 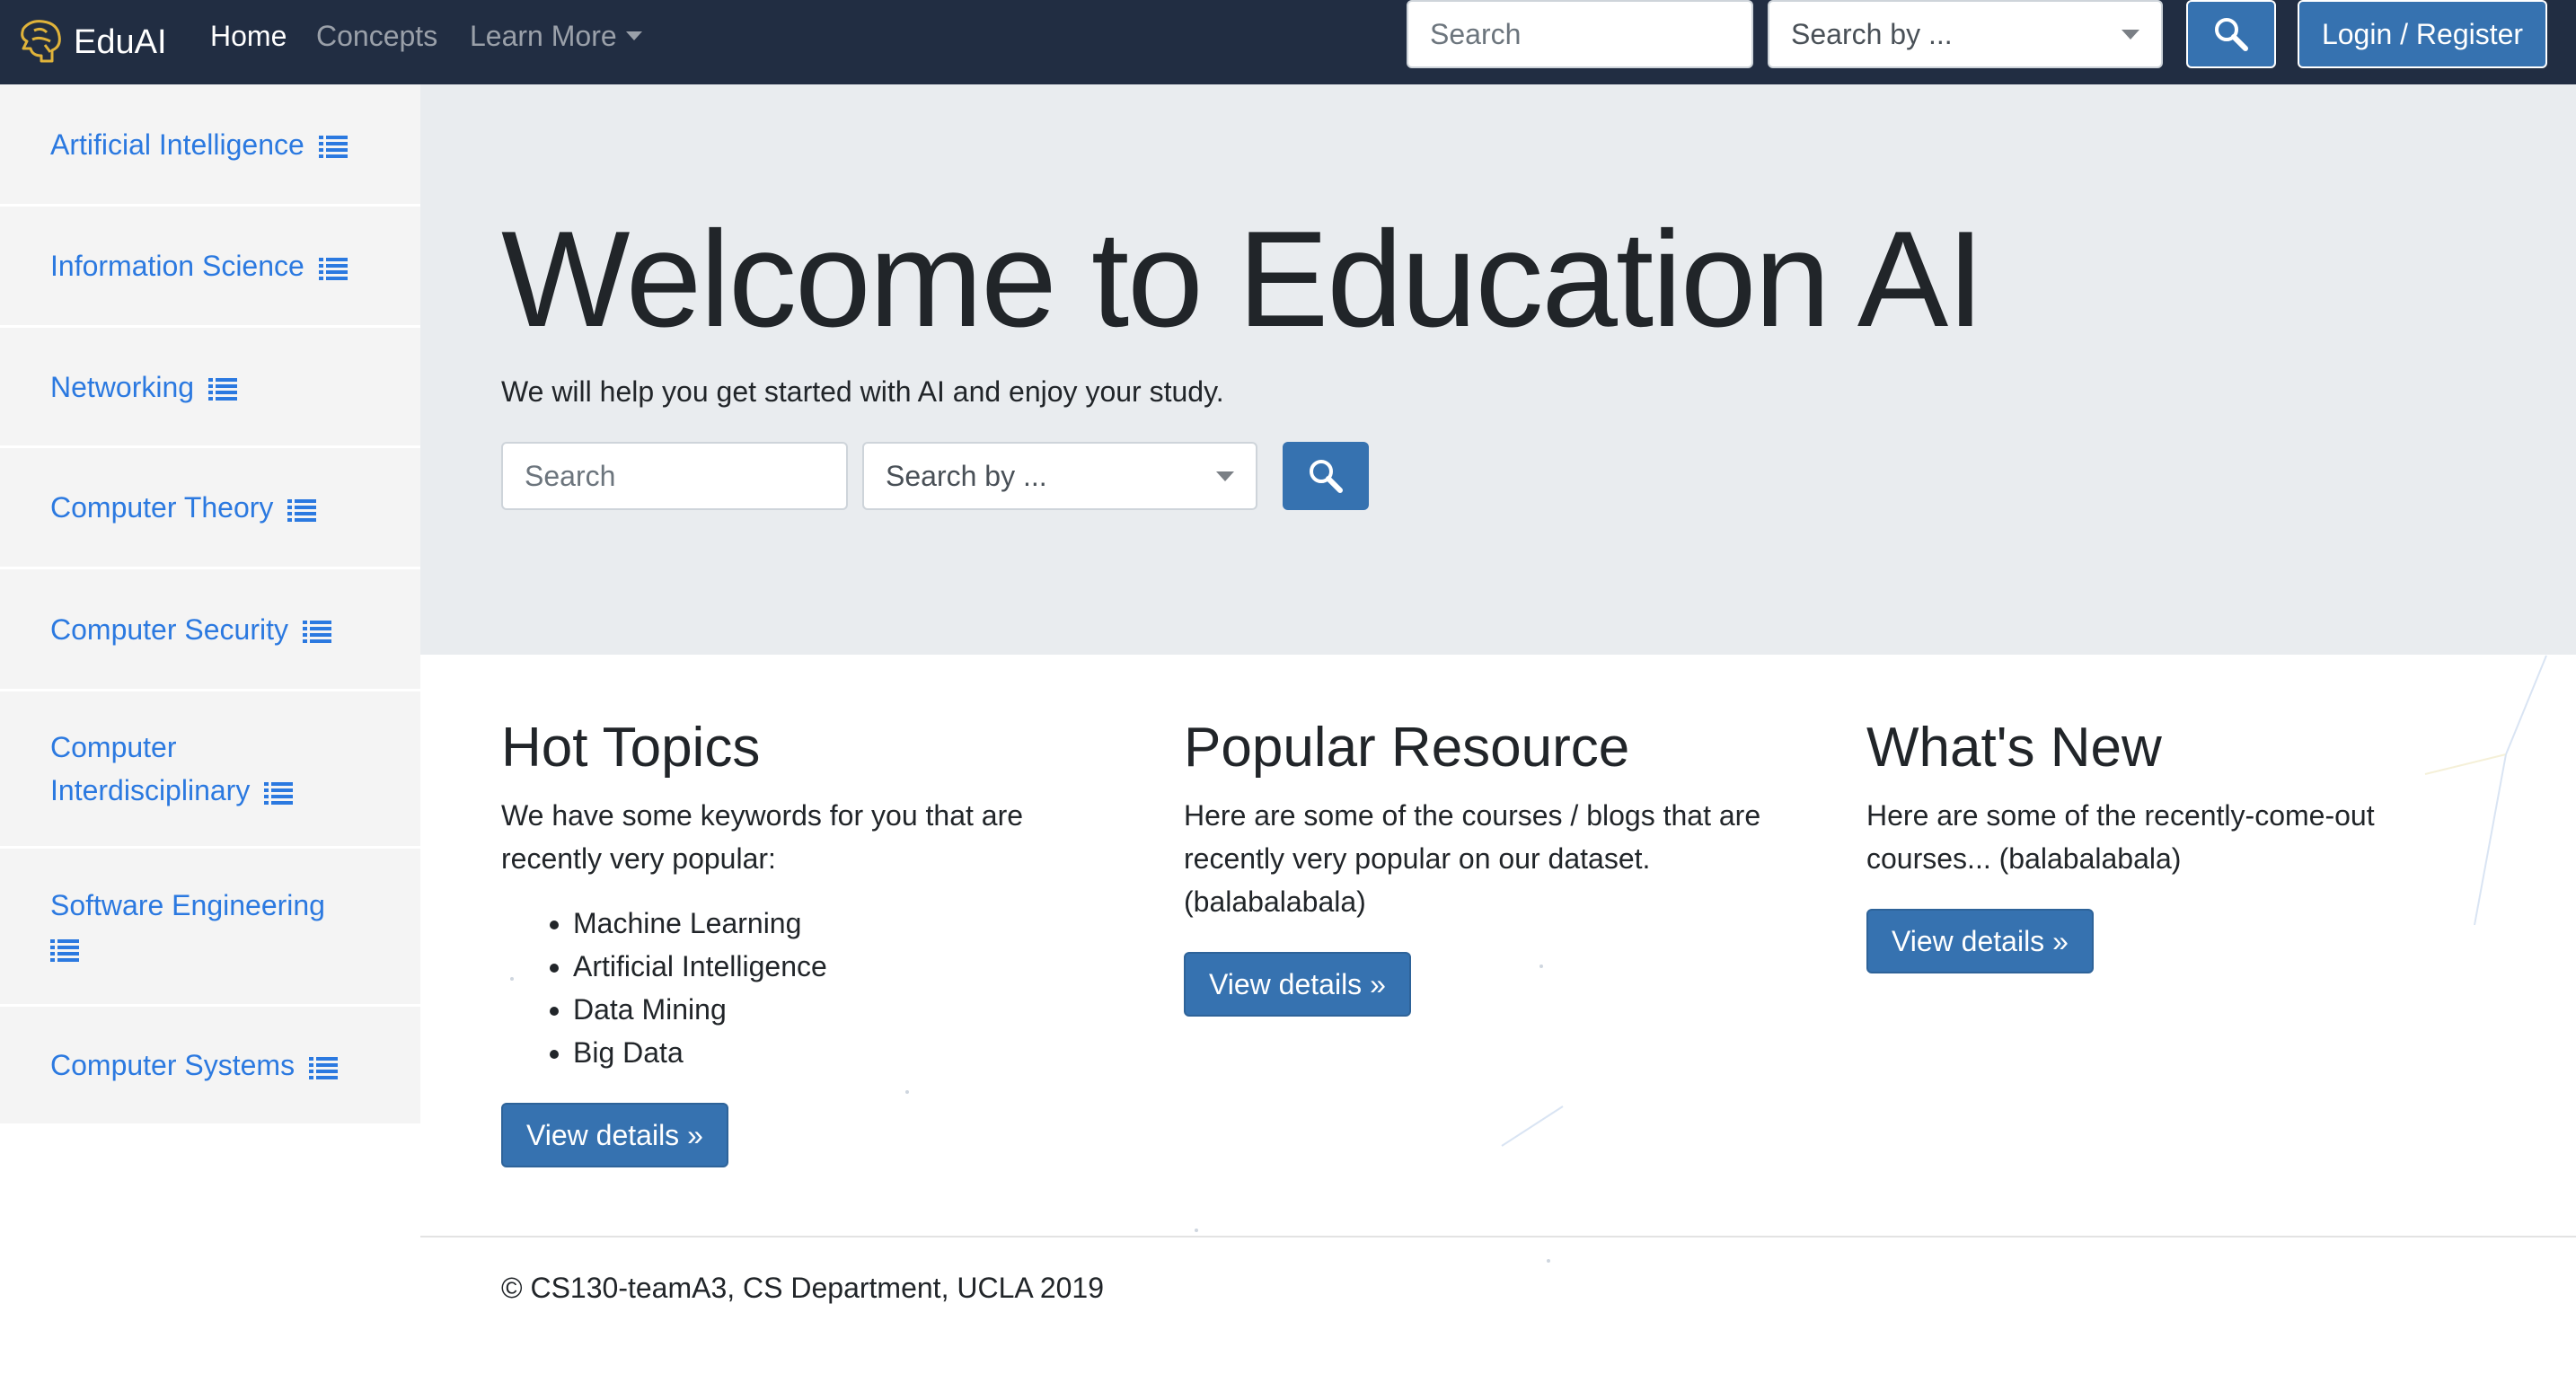 What do you see at coordinates (187, 904) in the screenshot?
I see `sidebar-item-label: Software Engineering` at bounding box center [187, 904].